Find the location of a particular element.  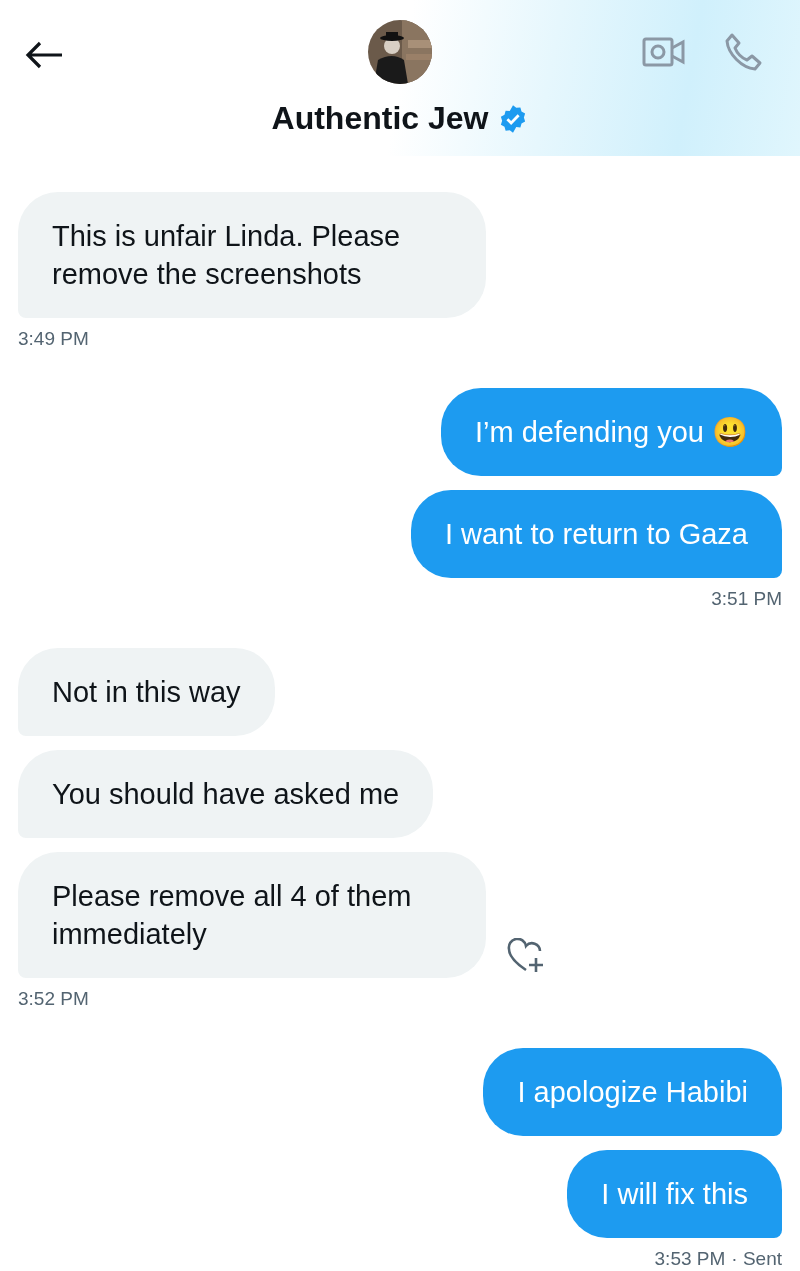

heart-plus-icon is located at coordinates (526, 956).